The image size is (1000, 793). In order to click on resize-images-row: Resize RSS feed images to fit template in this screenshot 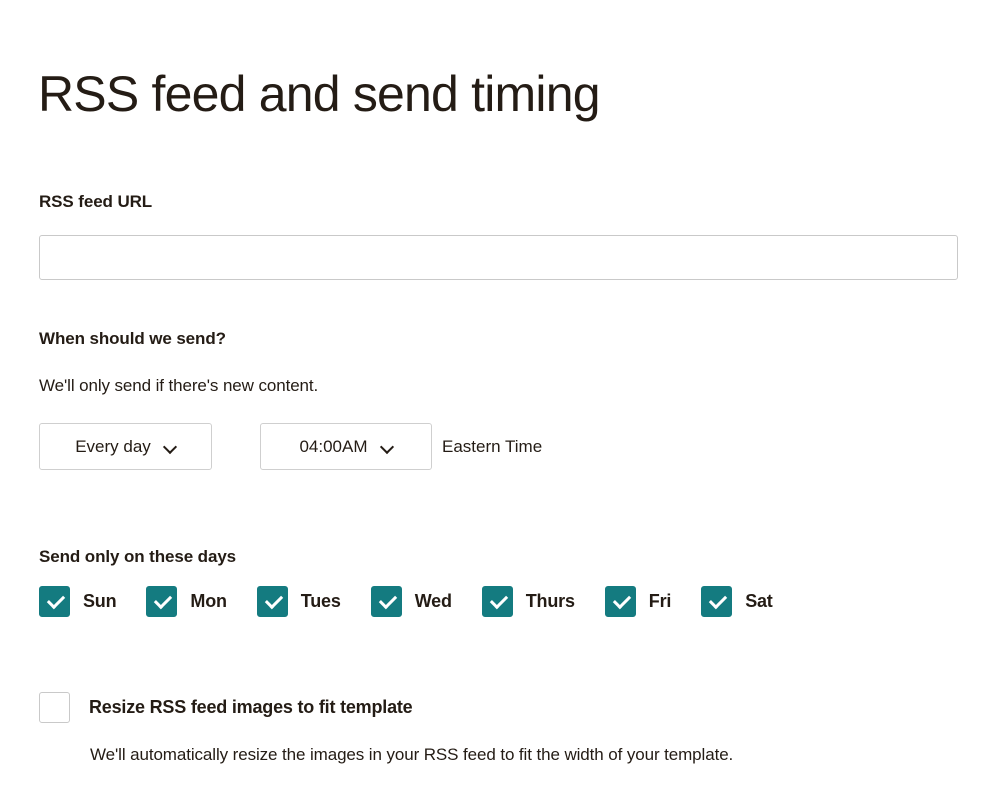, I will do `click(226, 707)`.